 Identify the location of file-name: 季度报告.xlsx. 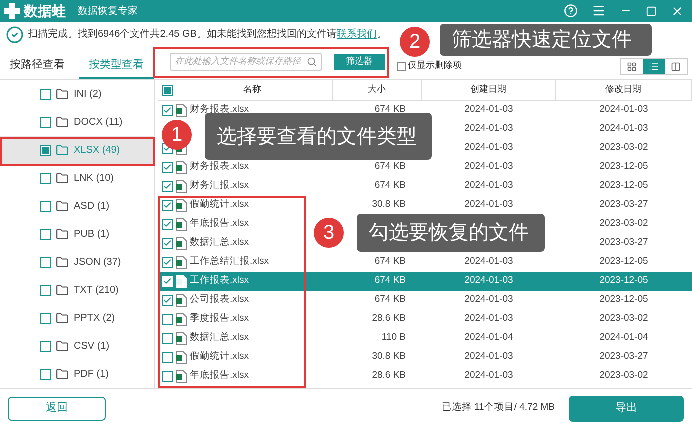
(219, 319).